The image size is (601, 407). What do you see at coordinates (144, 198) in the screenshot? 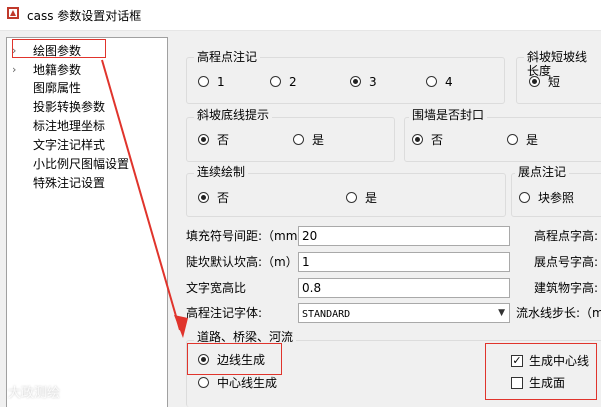
I see `arrow-annotation-icon` at bounding box center [144, 198].